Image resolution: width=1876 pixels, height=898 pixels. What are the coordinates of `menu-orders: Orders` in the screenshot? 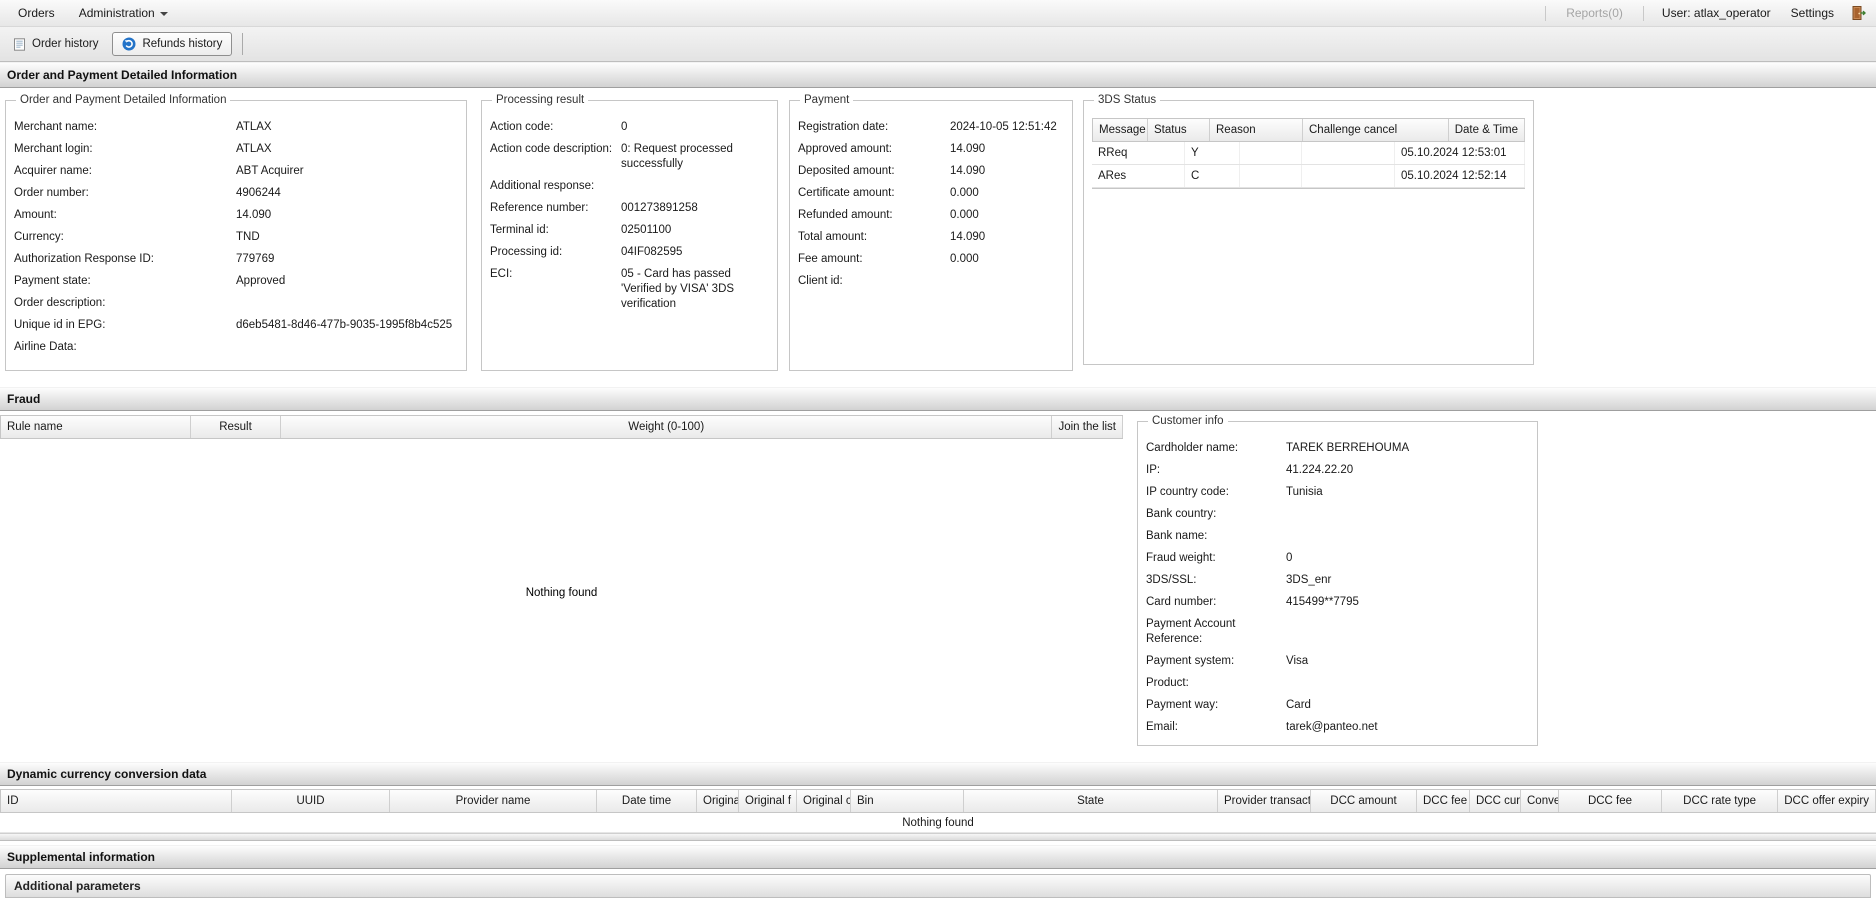 It's located at (36, 13).